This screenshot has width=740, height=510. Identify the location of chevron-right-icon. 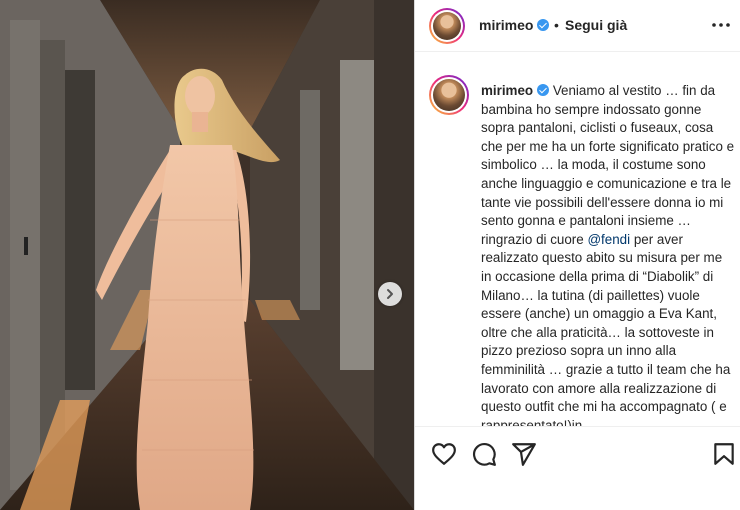
(390, 294).